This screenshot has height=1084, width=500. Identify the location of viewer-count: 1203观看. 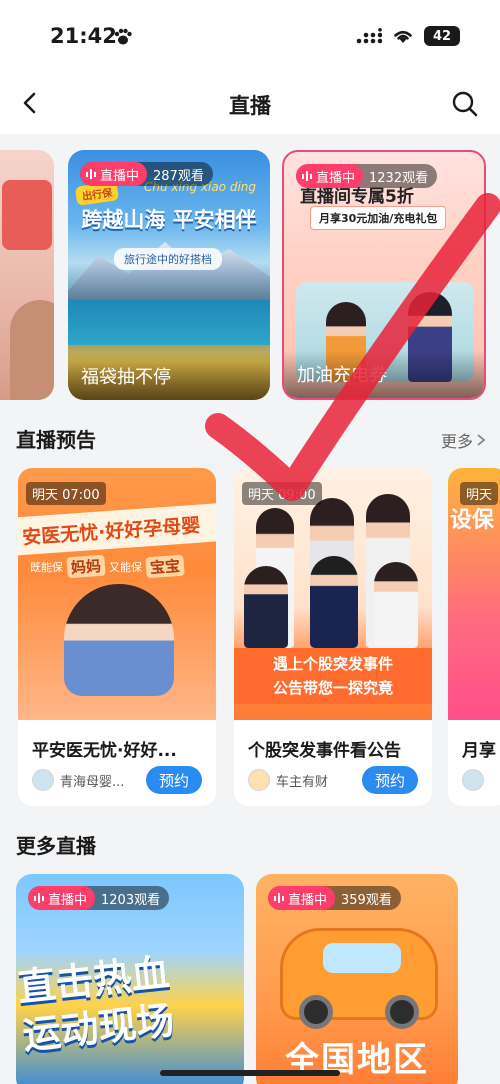
(131, 900).